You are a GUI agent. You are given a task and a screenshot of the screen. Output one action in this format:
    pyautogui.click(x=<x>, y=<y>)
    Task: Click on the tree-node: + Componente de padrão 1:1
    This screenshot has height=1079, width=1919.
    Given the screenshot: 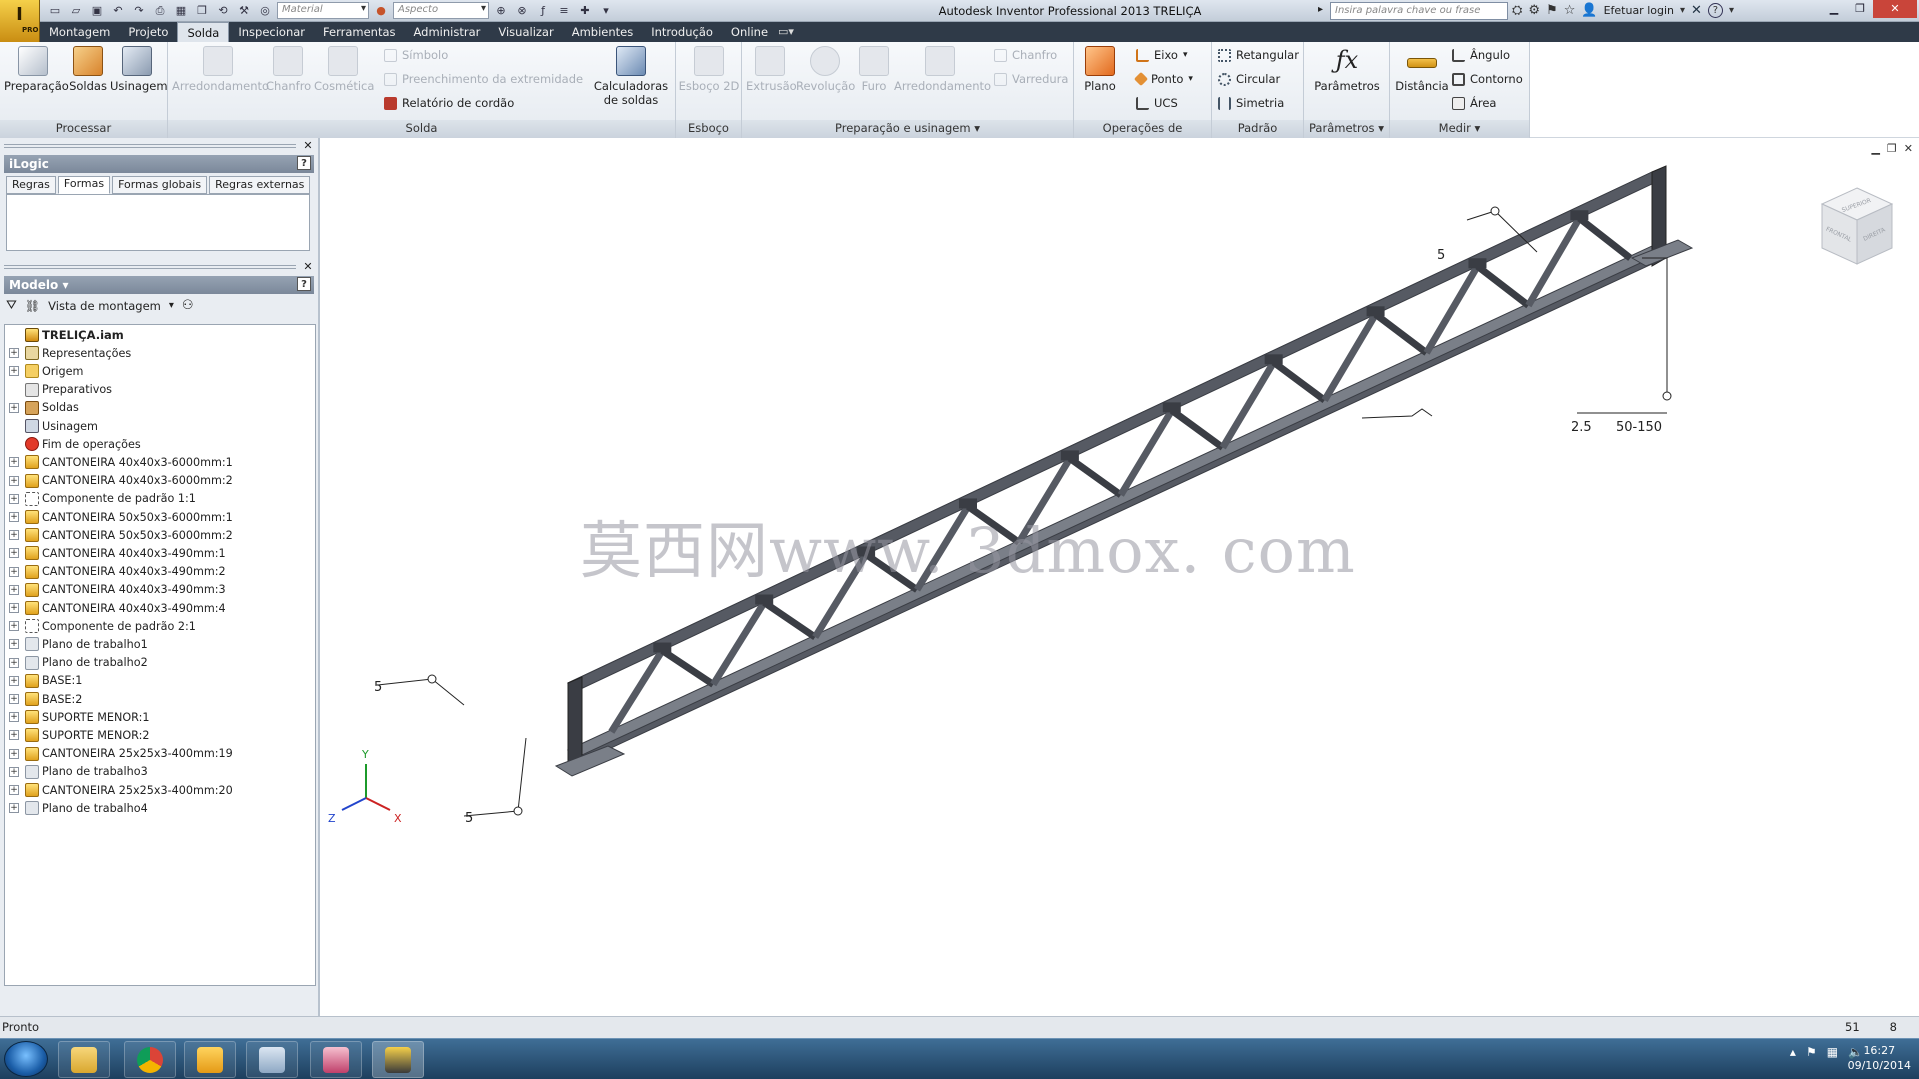 What is the action you would take?
    pyautogui.click(x=100, y=499)
    